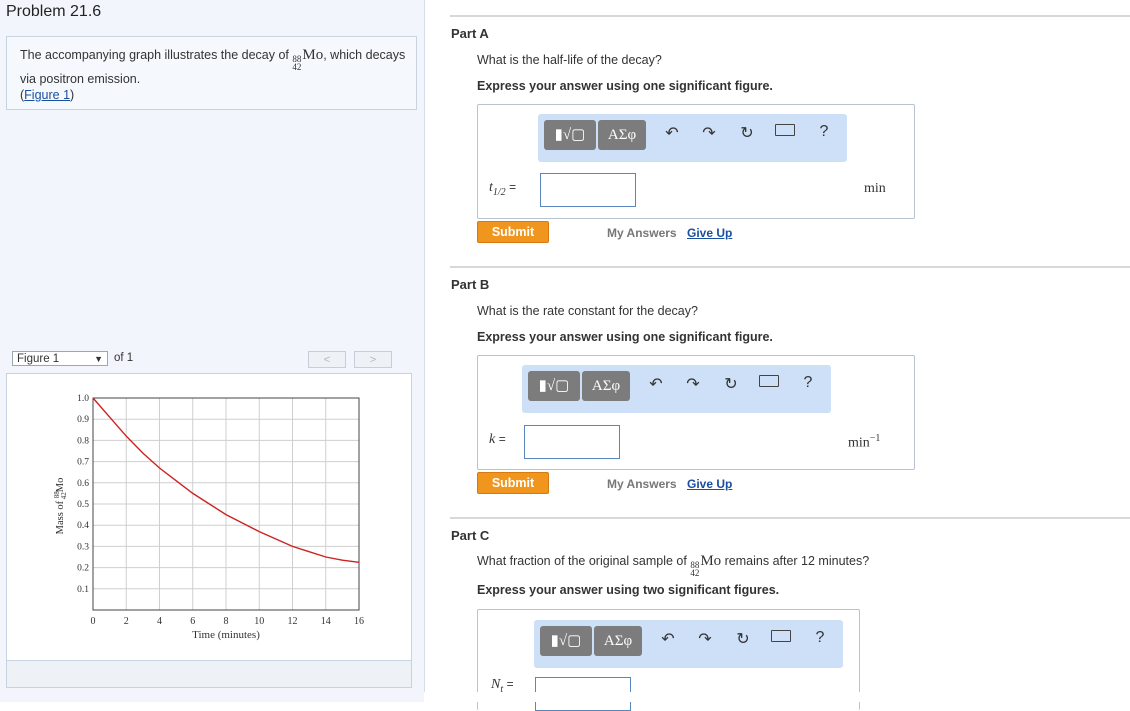 Image resolution: width=1130 pixels, height=711 pixels. Describe the element at coordinates (373, 359) in the screenshot. I see `next-figure-button: >` at that location.